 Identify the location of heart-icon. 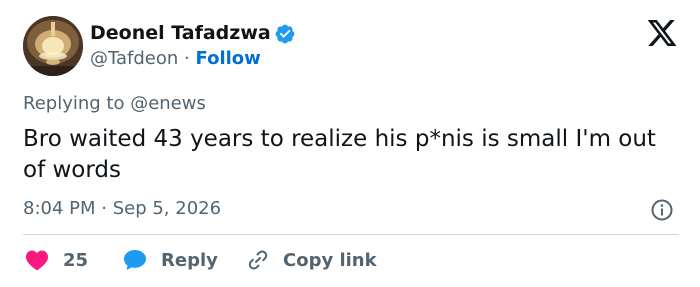
(37, 260).